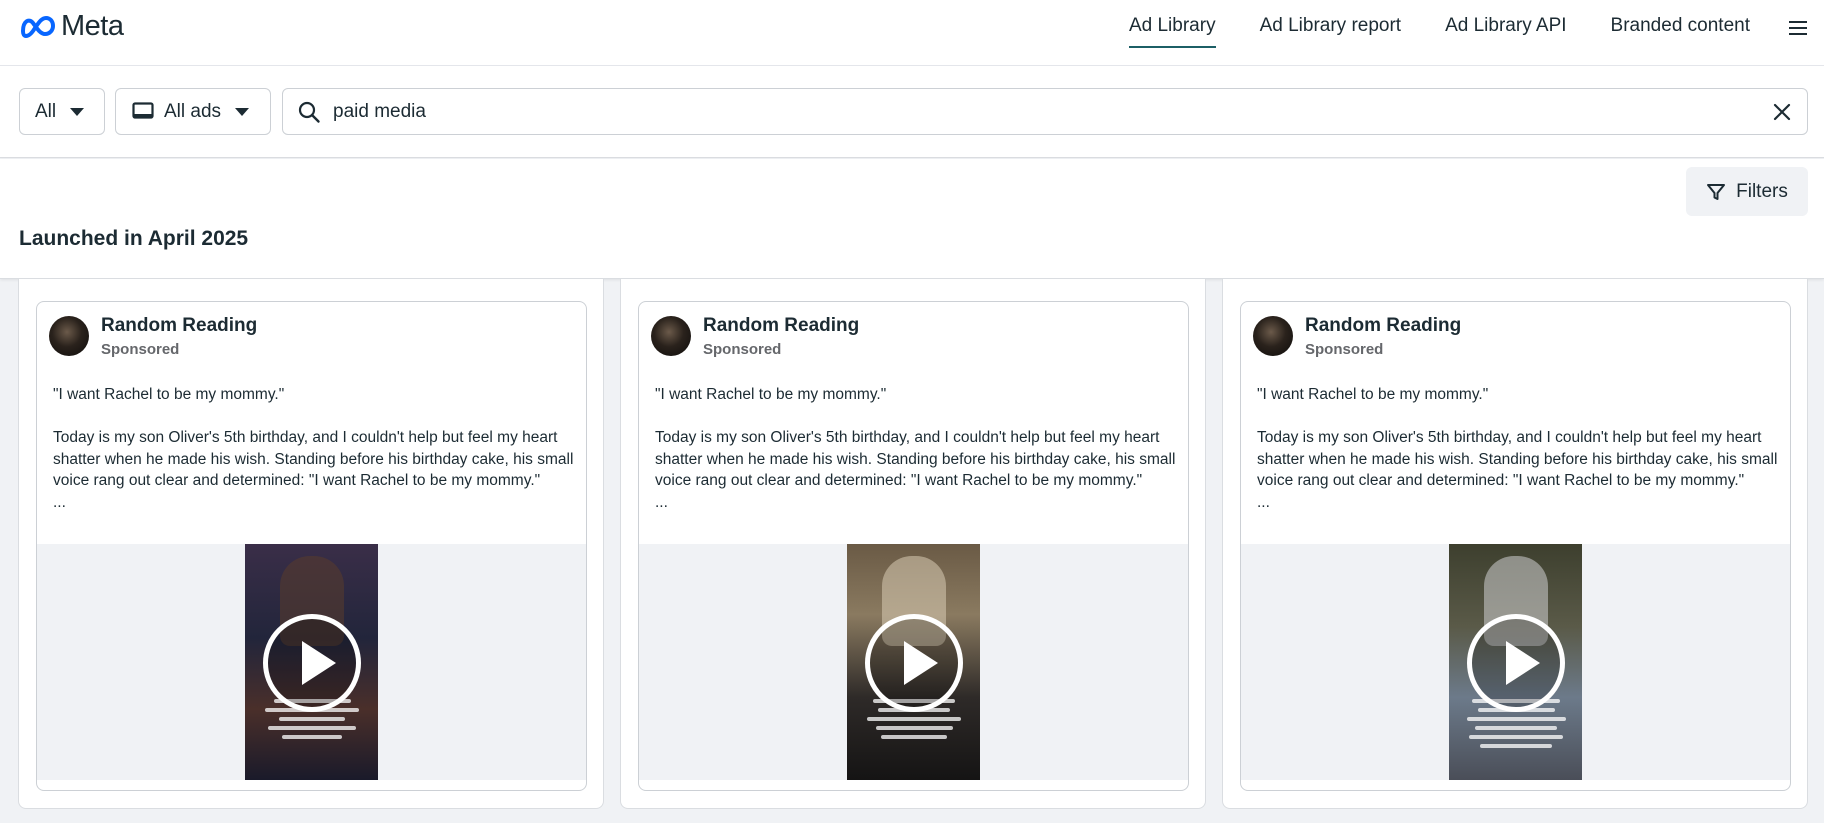 The height and width of the screenshot is (823, 1824). I want to click on meta-wordmark: Meta, so click(92, 26).